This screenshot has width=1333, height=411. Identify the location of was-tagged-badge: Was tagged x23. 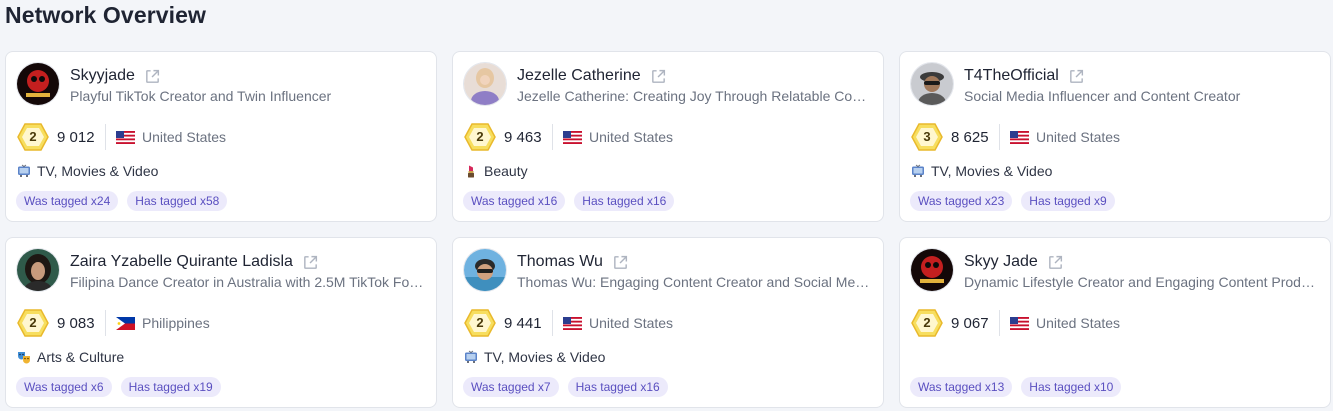
(961, 201).